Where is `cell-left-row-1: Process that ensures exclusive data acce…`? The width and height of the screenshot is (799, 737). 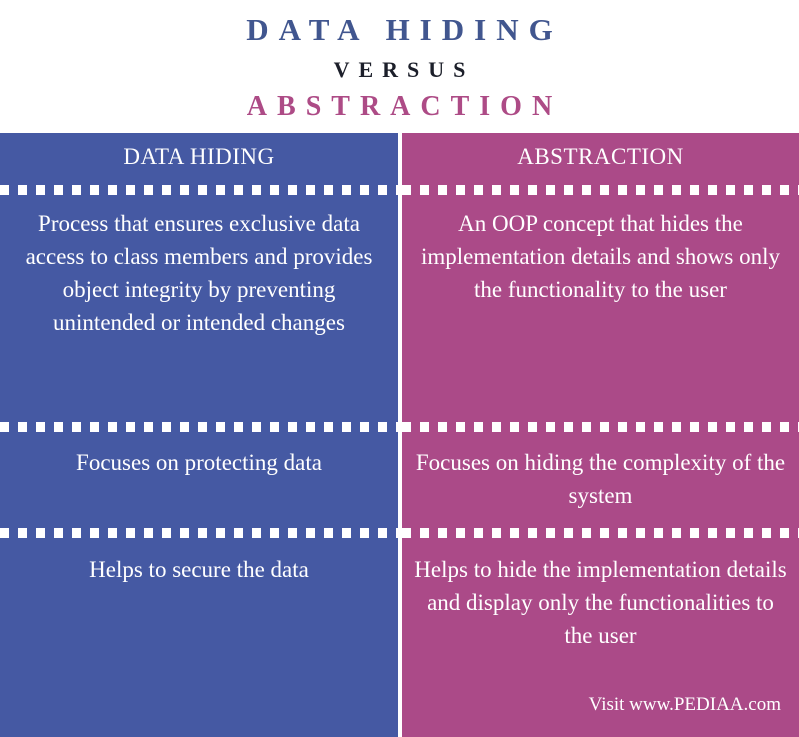 cell-left-row-1: Process that ensures exclusive data acce… is located at coordinates (199, 273).